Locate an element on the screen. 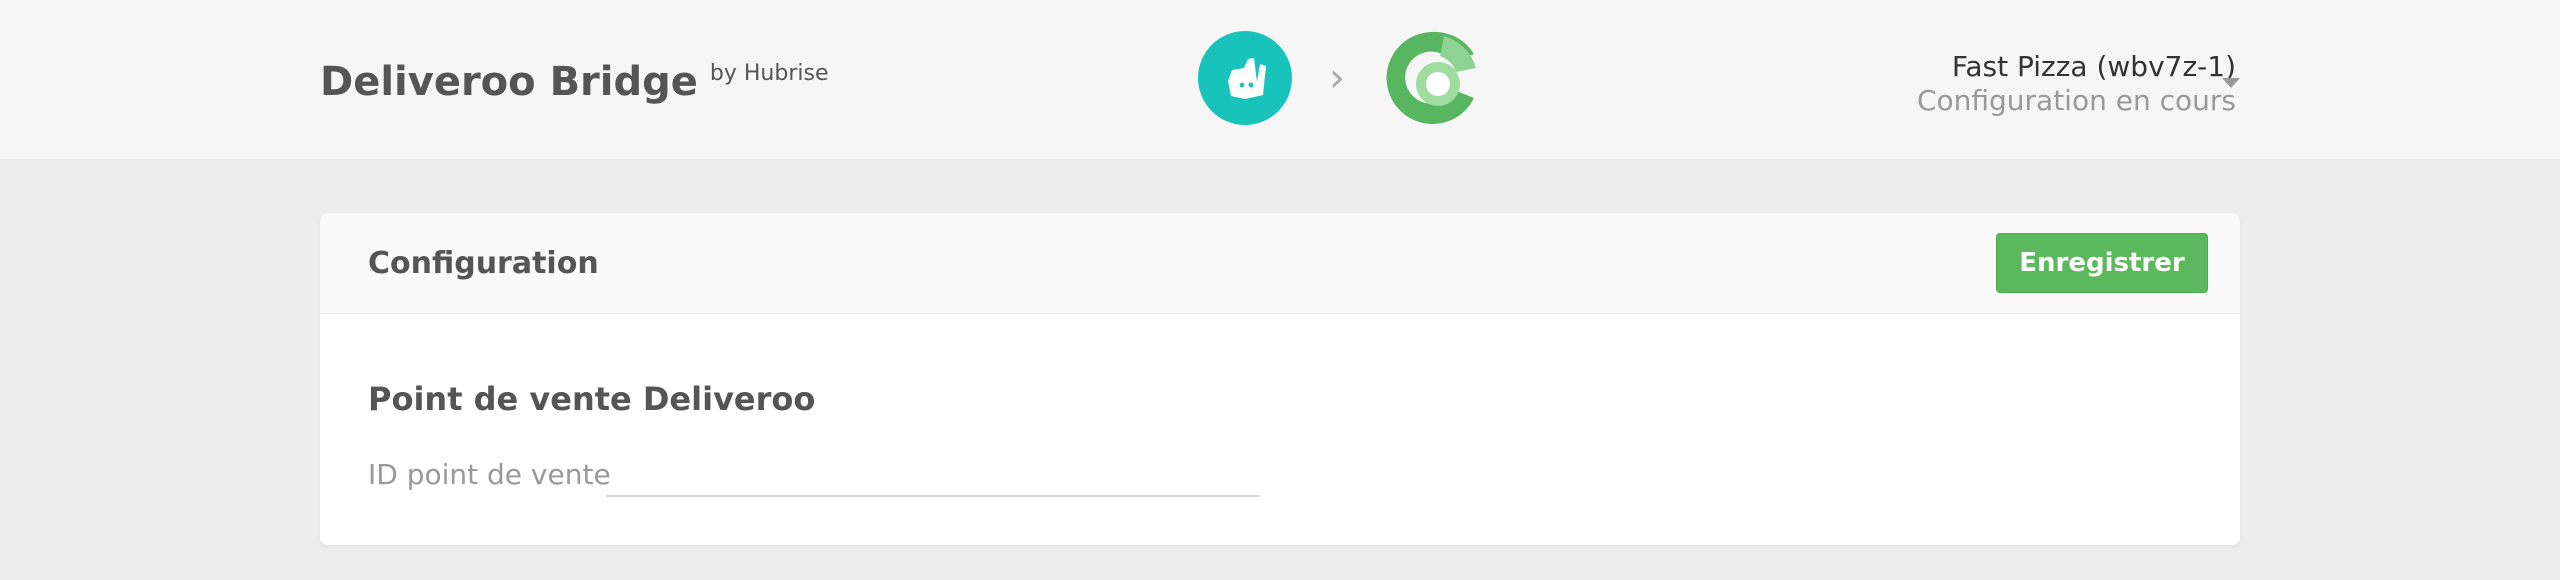 This screenshot has height=580, width=2560. location-id-label: ID point de vente is located at coordinates (489, 474).